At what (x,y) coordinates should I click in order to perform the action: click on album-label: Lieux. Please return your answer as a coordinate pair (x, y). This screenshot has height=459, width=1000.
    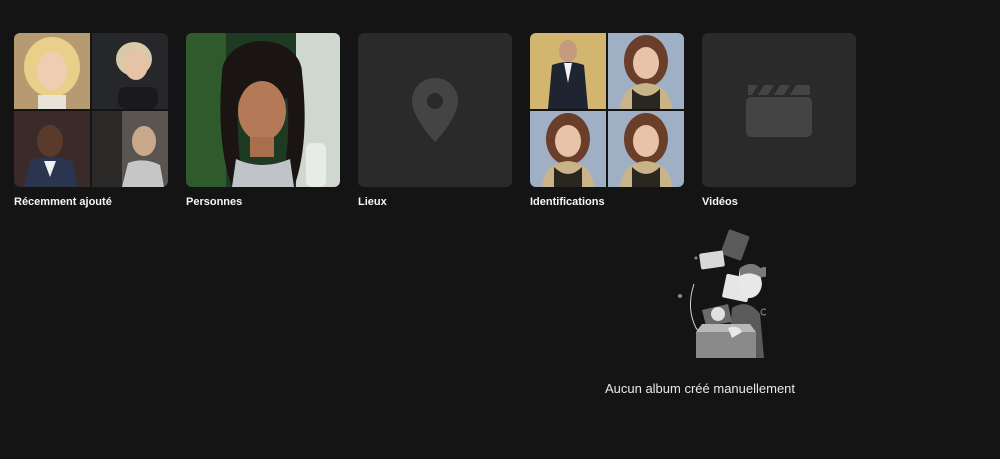
    Looking at the image, I should click on (372, 202).